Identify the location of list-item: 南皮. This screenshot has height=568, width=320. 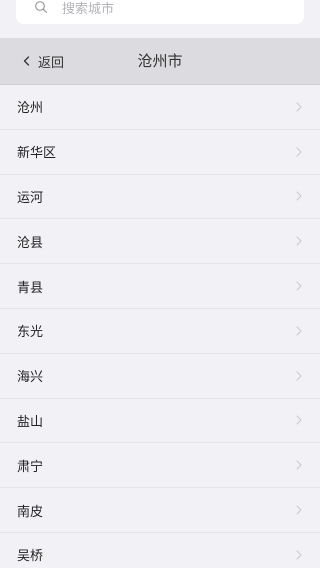
(160, 510).